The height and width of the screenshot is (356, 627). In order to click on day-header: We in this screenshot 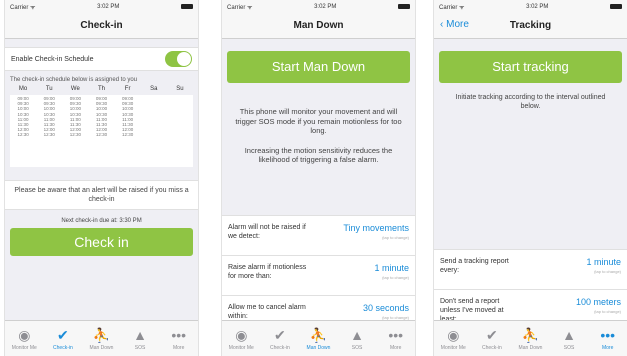, I will do `click(75, 89)`.